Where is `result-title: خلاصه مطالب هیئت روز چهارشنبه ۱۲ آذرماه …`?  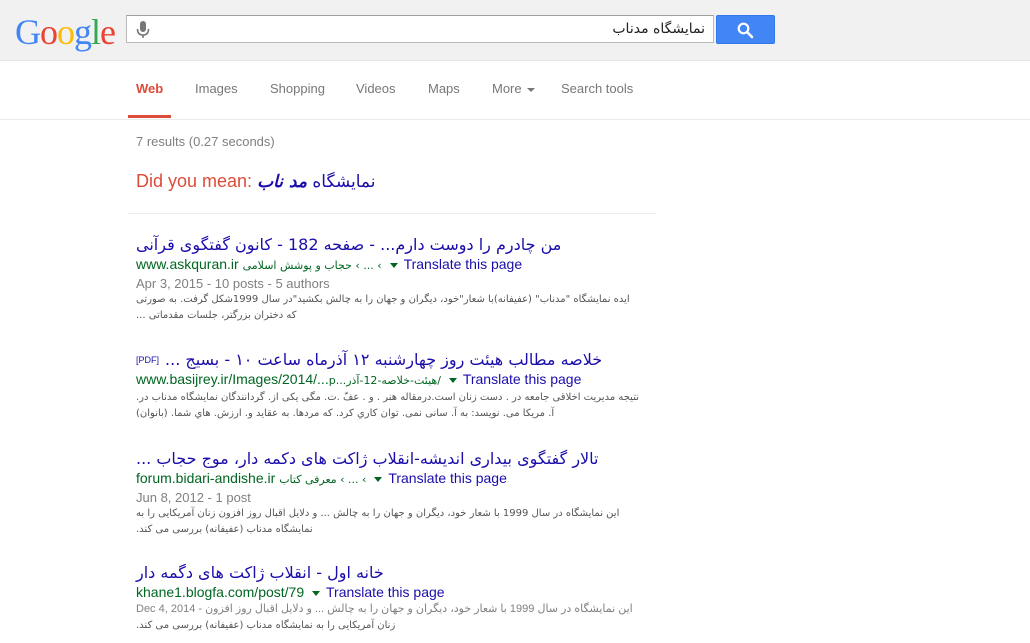 result-title: خلاصه مطالب هیئت روز چهارشنبه ۱۲ آذرماه … is located at coordinates (383, 359).